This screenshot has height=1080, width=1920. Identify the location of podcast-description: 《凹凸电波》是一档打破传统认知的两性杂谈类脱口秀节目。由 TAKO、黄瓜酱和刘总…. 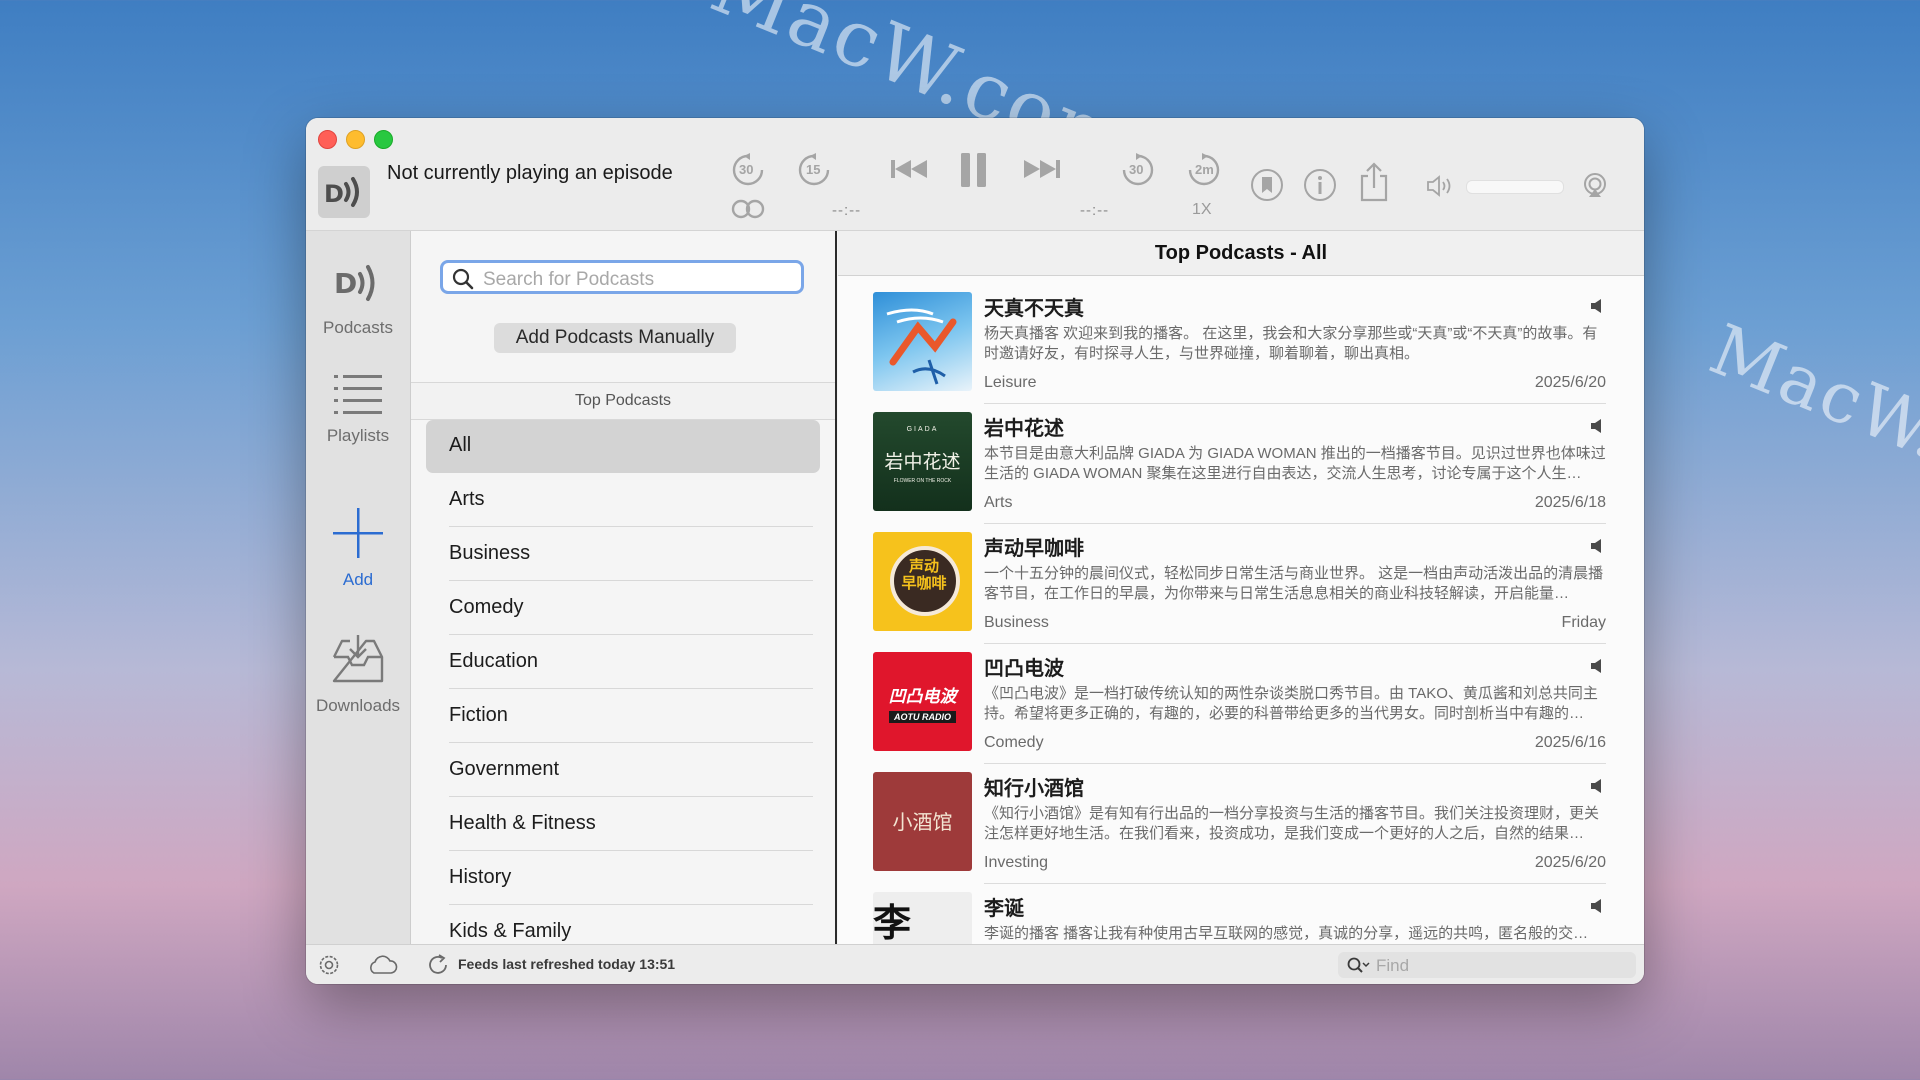
(1291, 703).